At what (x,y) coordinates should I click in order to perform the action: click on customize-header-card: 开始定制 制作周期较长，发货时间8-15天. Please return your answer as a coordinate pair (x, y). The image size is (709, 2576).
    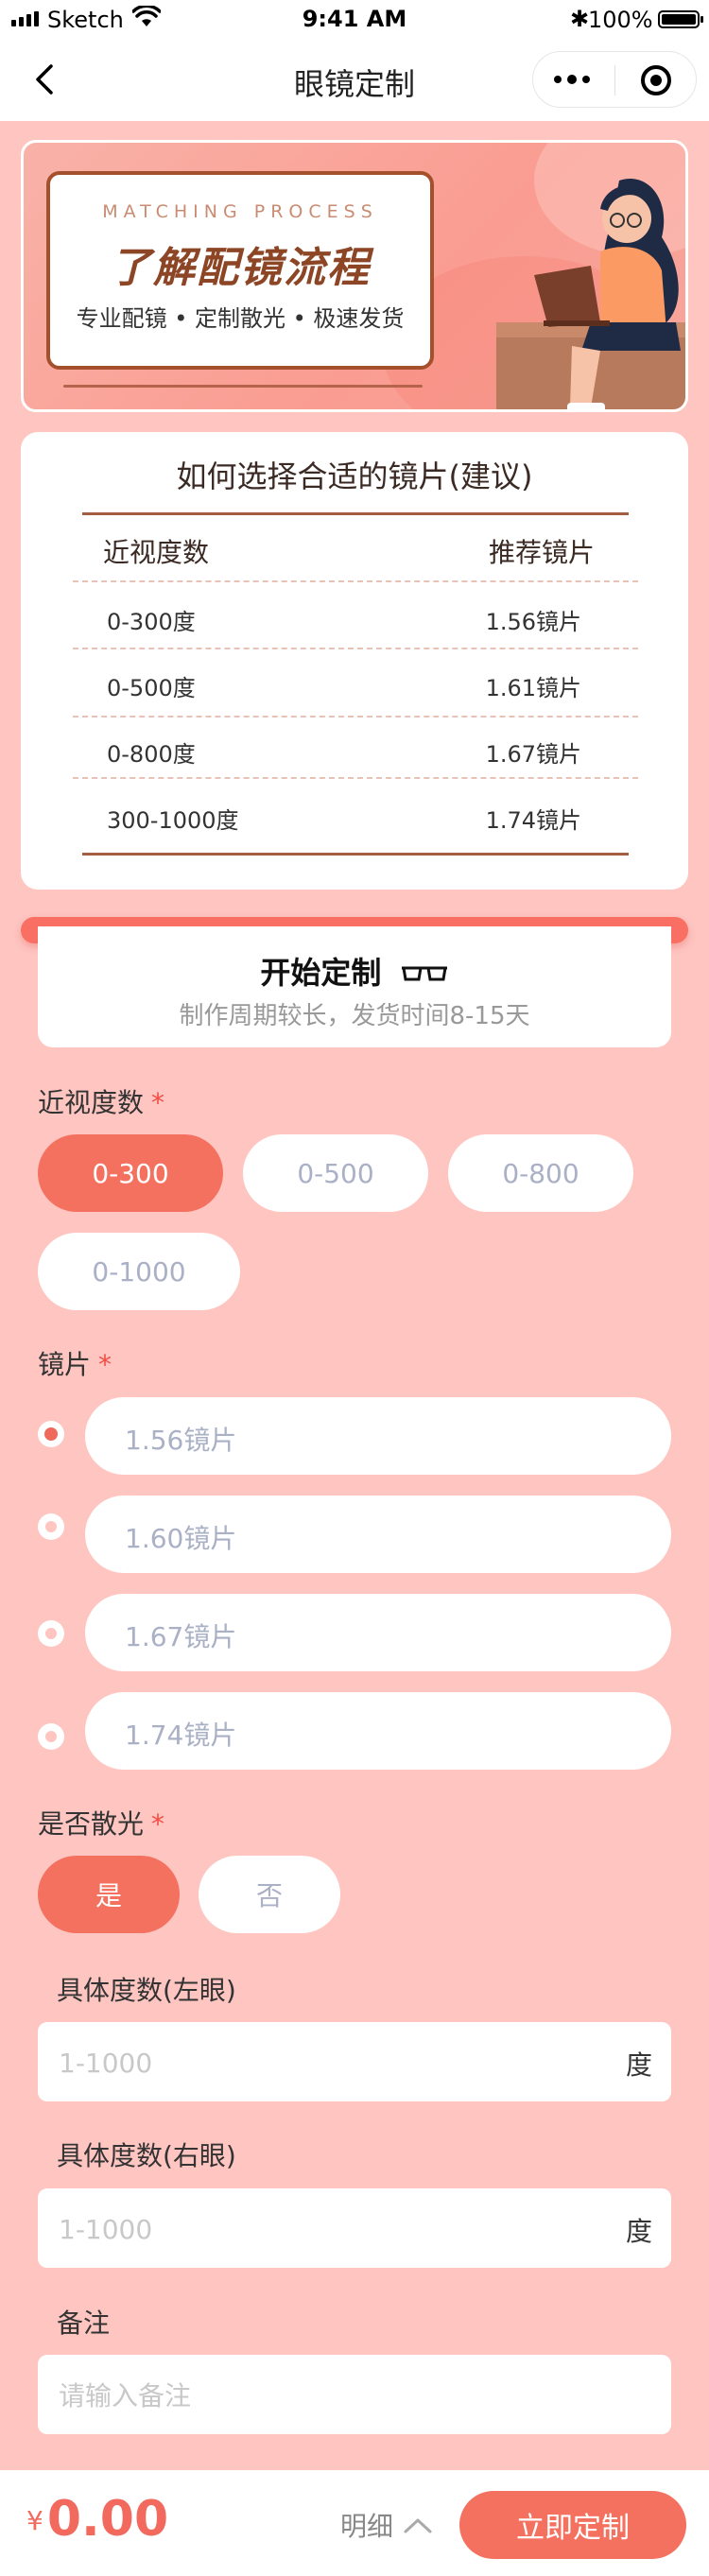
    Looking at the image, I should click on (354, 986).